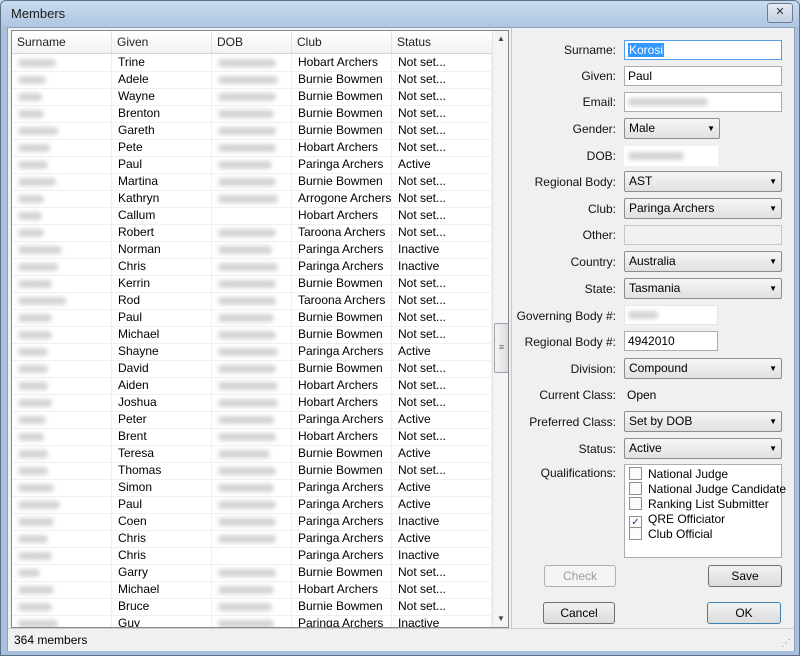  I want to click on resize-grip-icon: ⋰, so click(786, 643).